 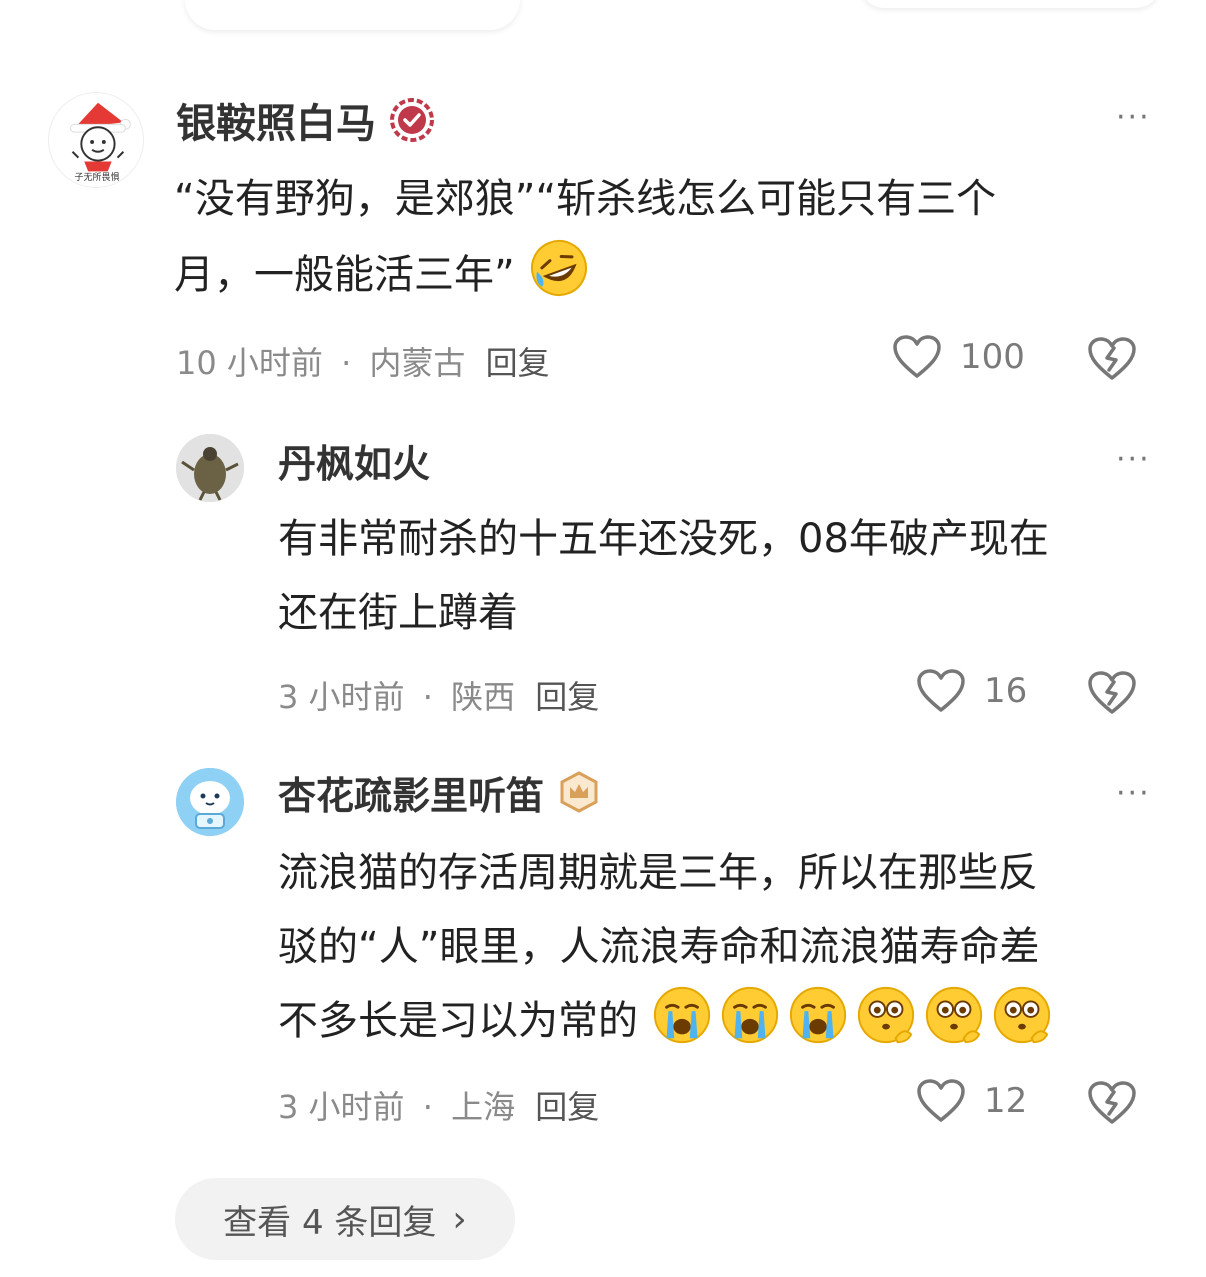 I want to click on like-button: 12, so click(x=971, y=1101).